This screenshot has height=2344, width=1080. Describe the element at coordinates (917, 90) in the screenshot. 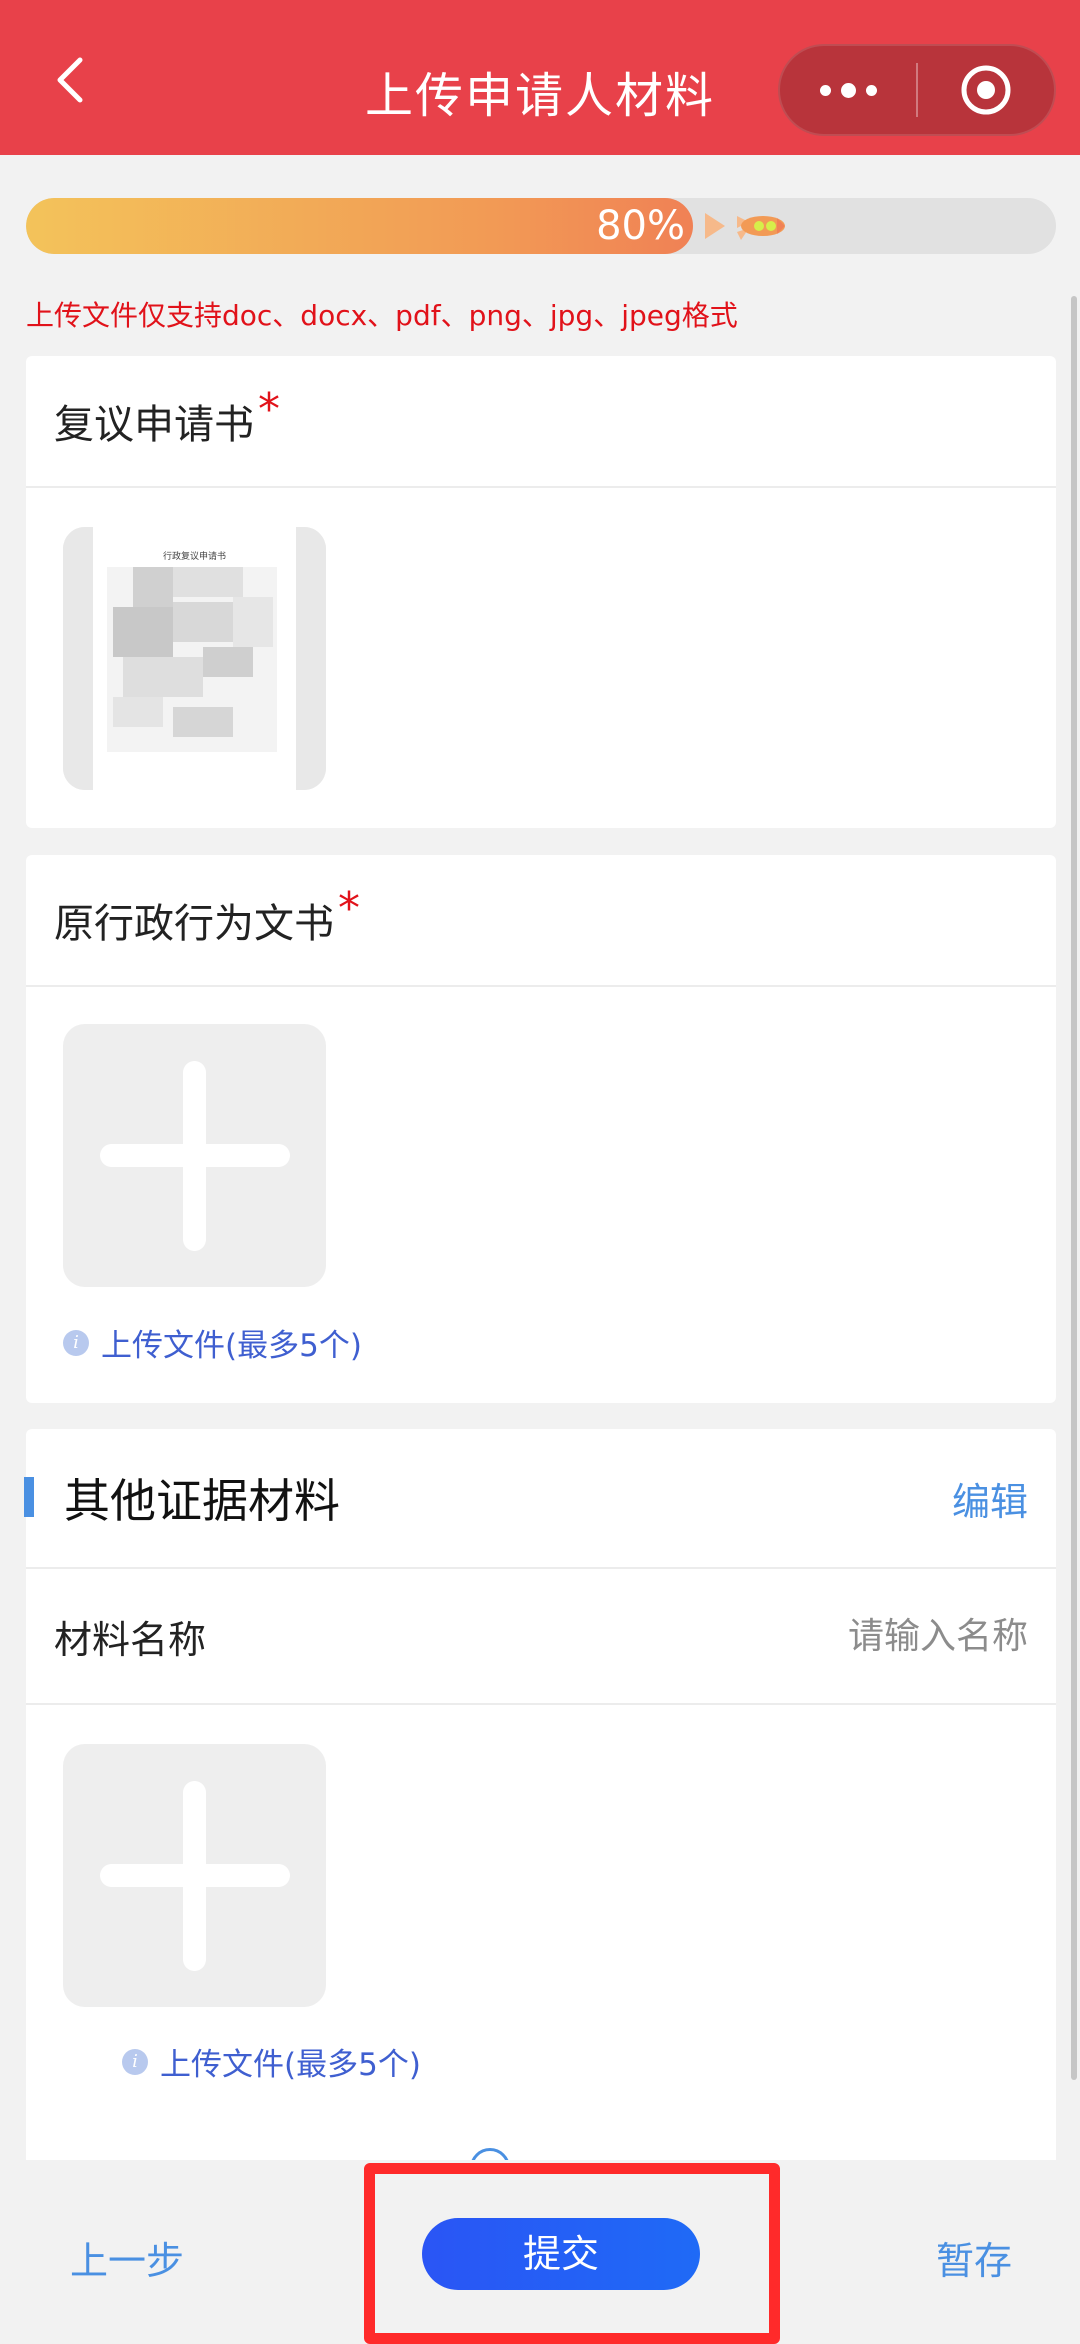

I see `mini-program-capsule` at that location.